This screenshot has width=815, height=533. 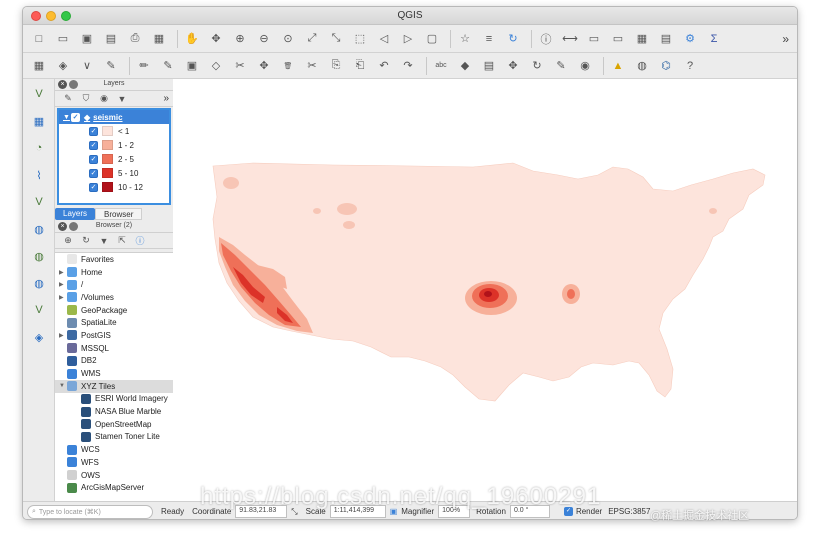 I want to click on browser-item: ArcGisMapServer, so click(x=114, y=487).